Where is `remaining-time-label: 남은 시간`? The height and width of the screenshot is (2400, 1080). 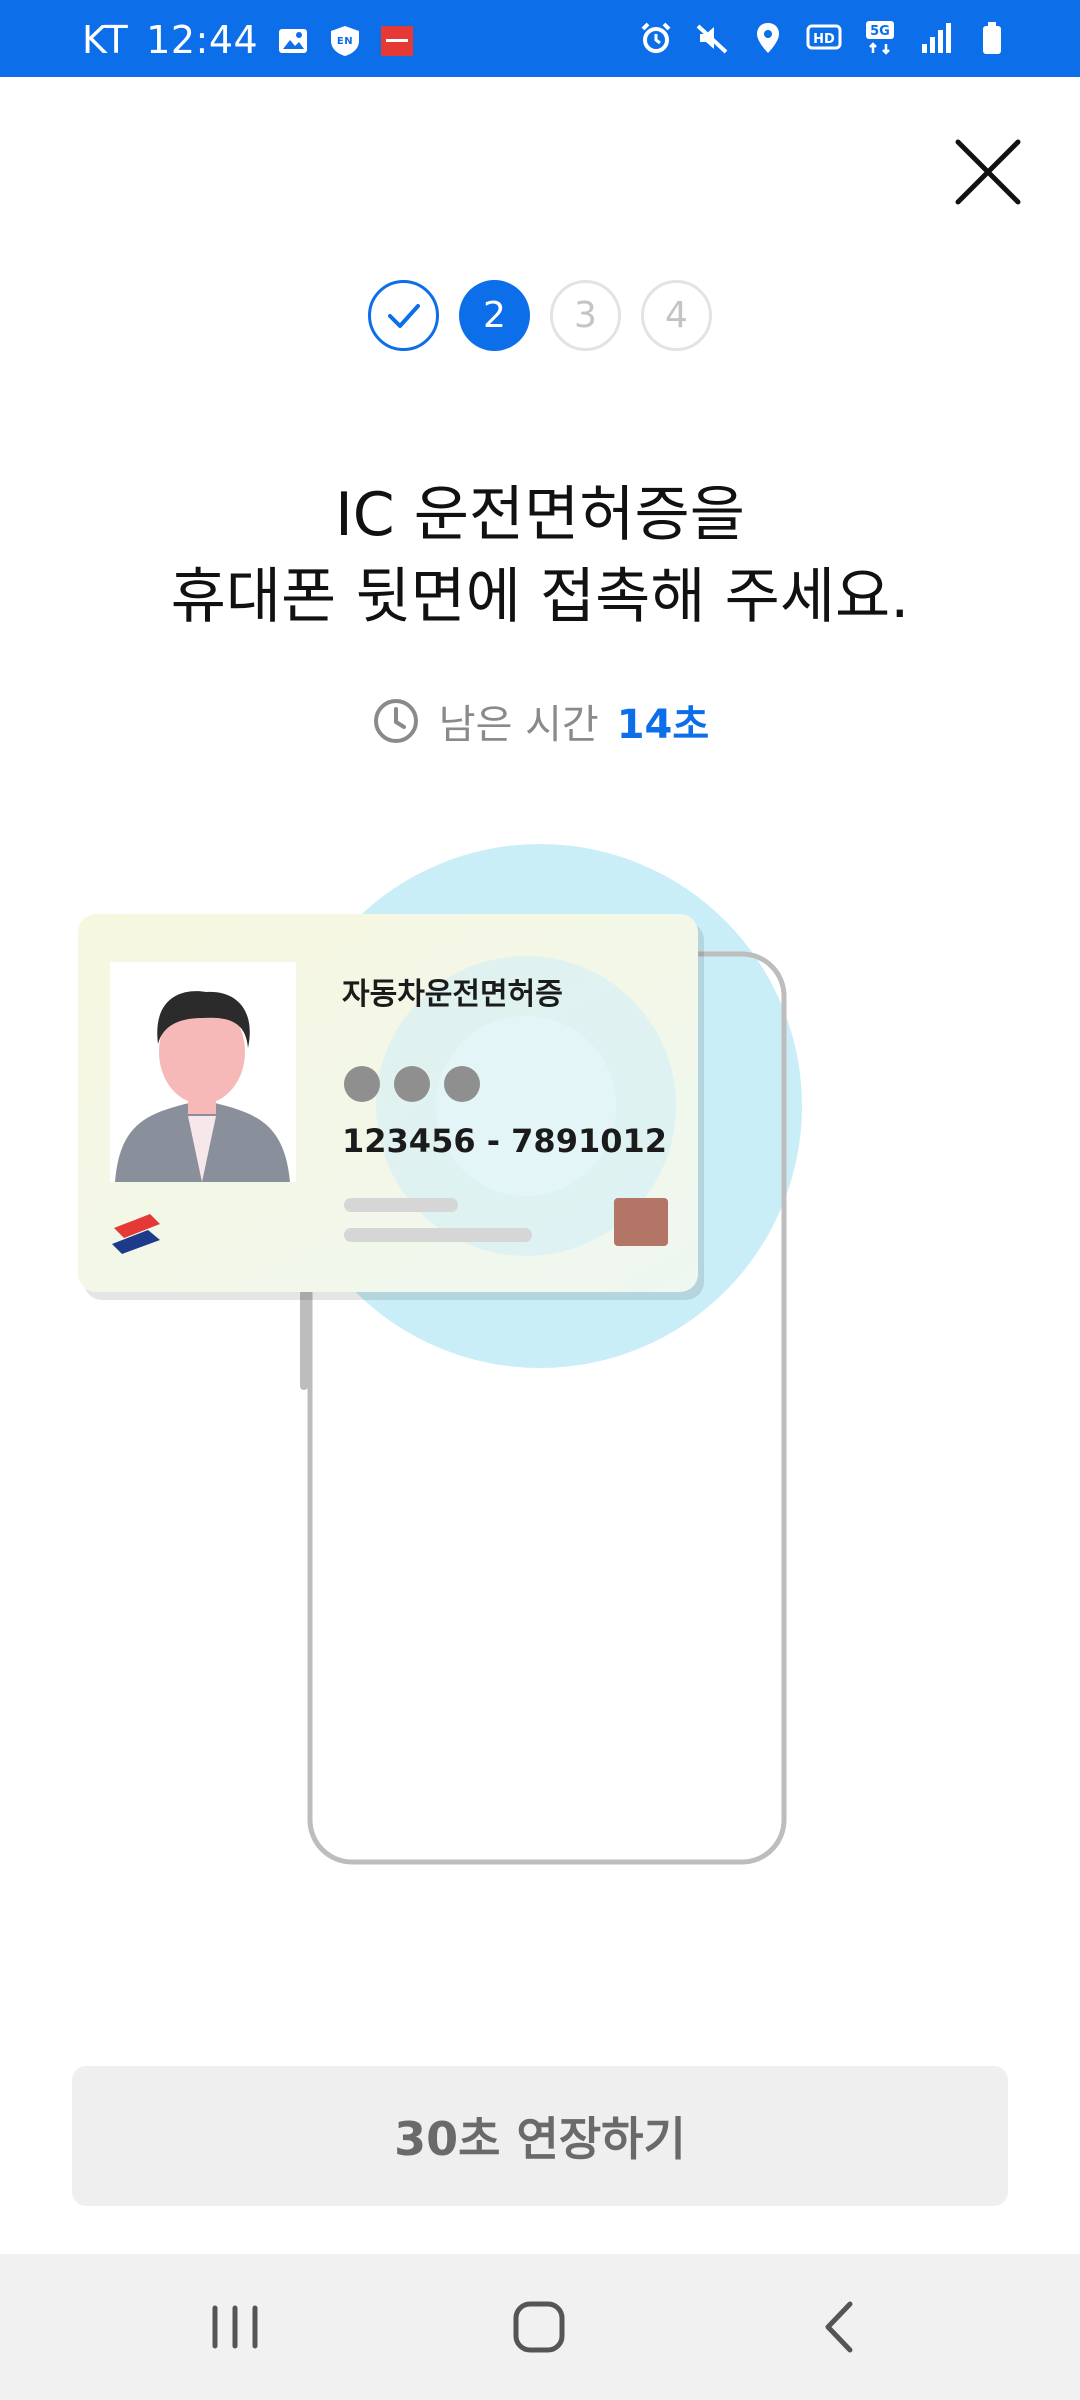 remaining-time-label: 남은 시간 is located at coordinates (518, 725).